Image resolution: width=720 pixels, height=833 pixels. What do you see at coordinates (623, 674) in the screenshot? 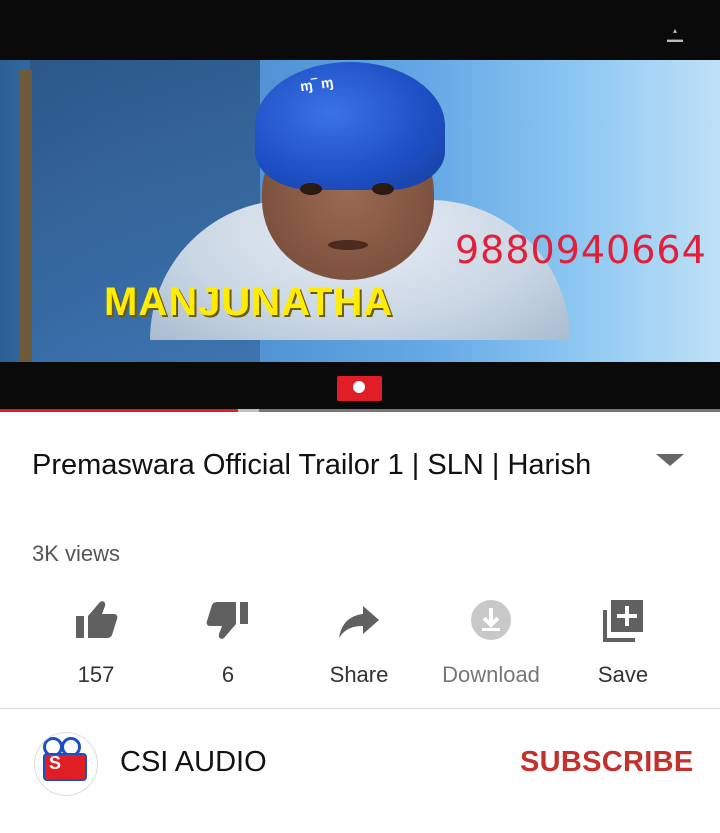
I see `save-label: Save` at bounding box center [623, 674].